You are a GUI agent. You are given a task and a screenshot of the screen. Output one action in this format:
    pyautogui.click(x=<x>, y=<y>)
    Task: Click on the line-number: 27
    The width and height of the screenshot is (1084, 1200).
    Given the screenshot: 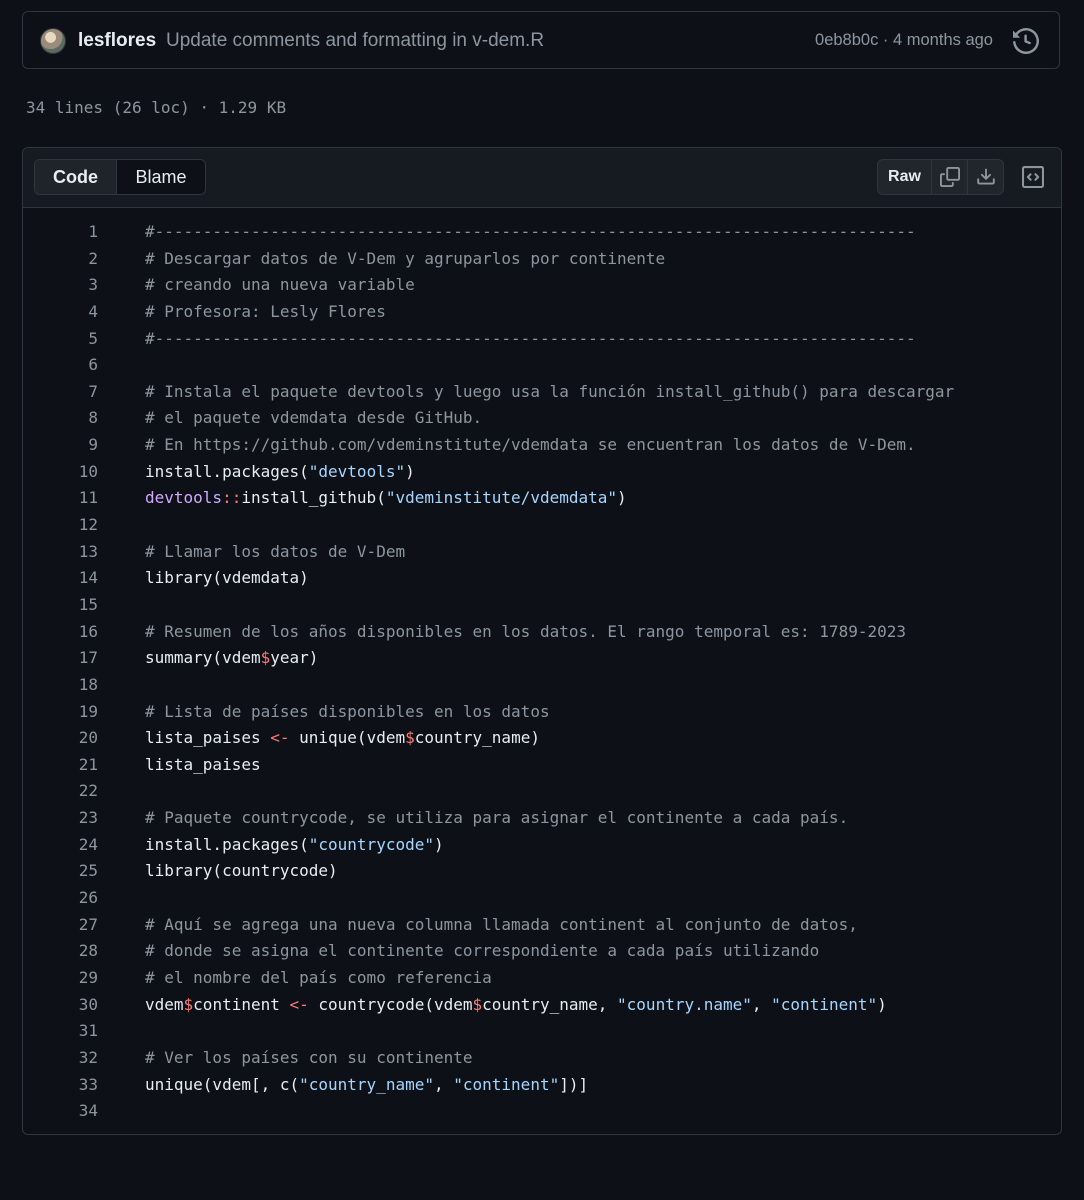 What is the action you would take?
    pyautogui.click(x=60, y=925)
    